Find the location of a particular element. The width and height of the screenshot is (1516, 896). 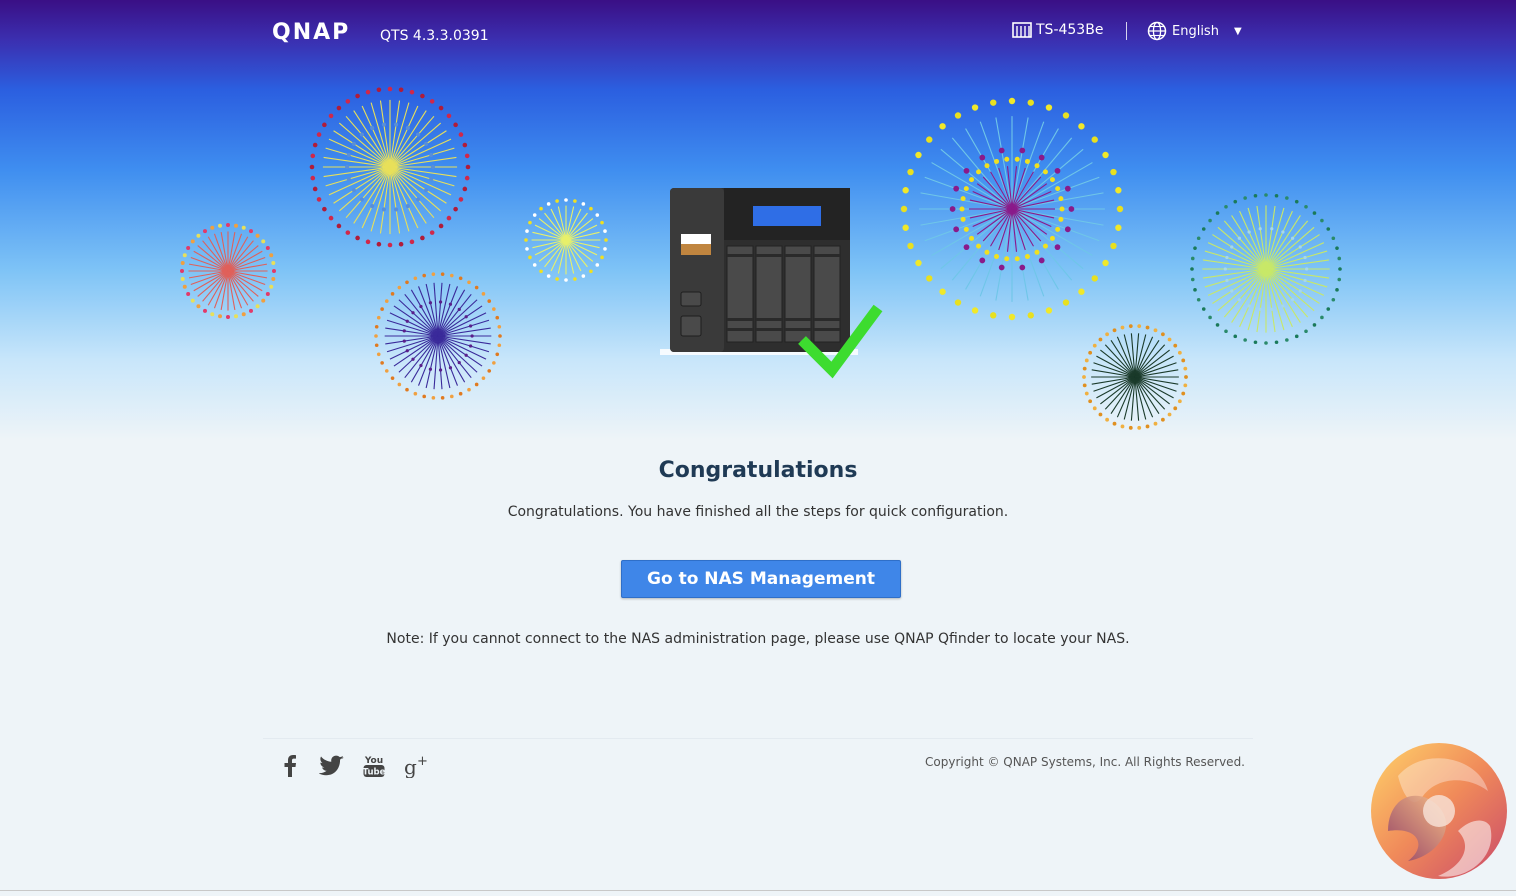

footer-divider is located at coordinates (758, 738).